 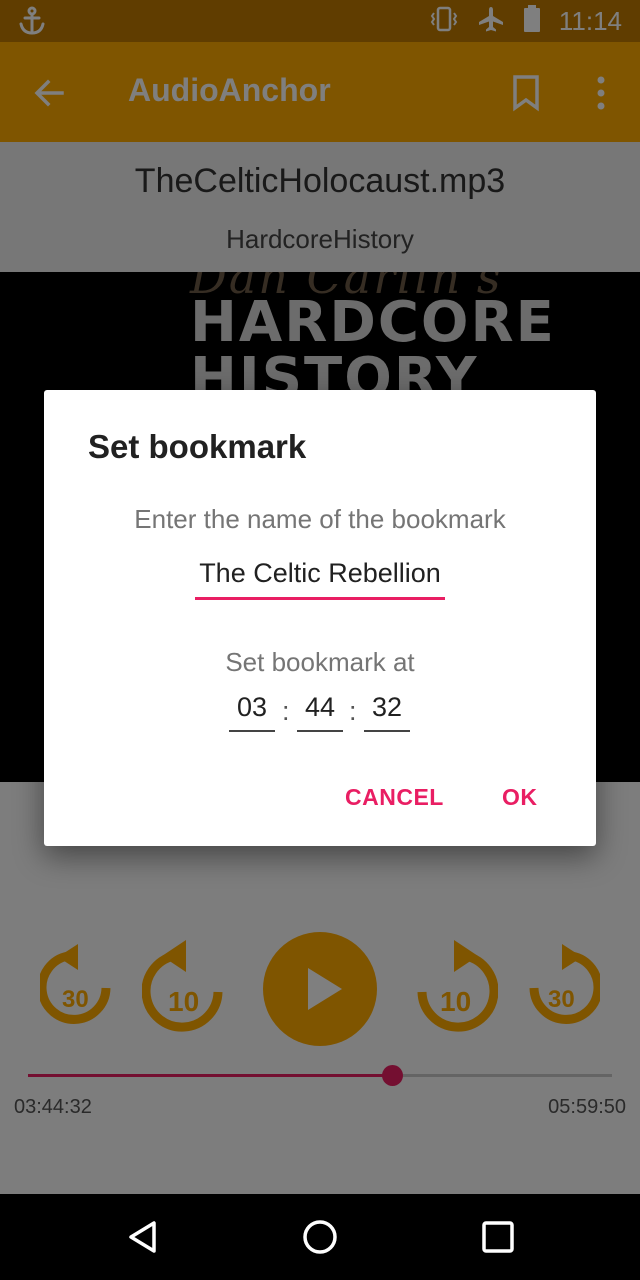 What do you see at coordinates (320, 662) in the screenshot?
I see `bookmark-time-label: Set bookmark at` at bounding box center [320, 662].